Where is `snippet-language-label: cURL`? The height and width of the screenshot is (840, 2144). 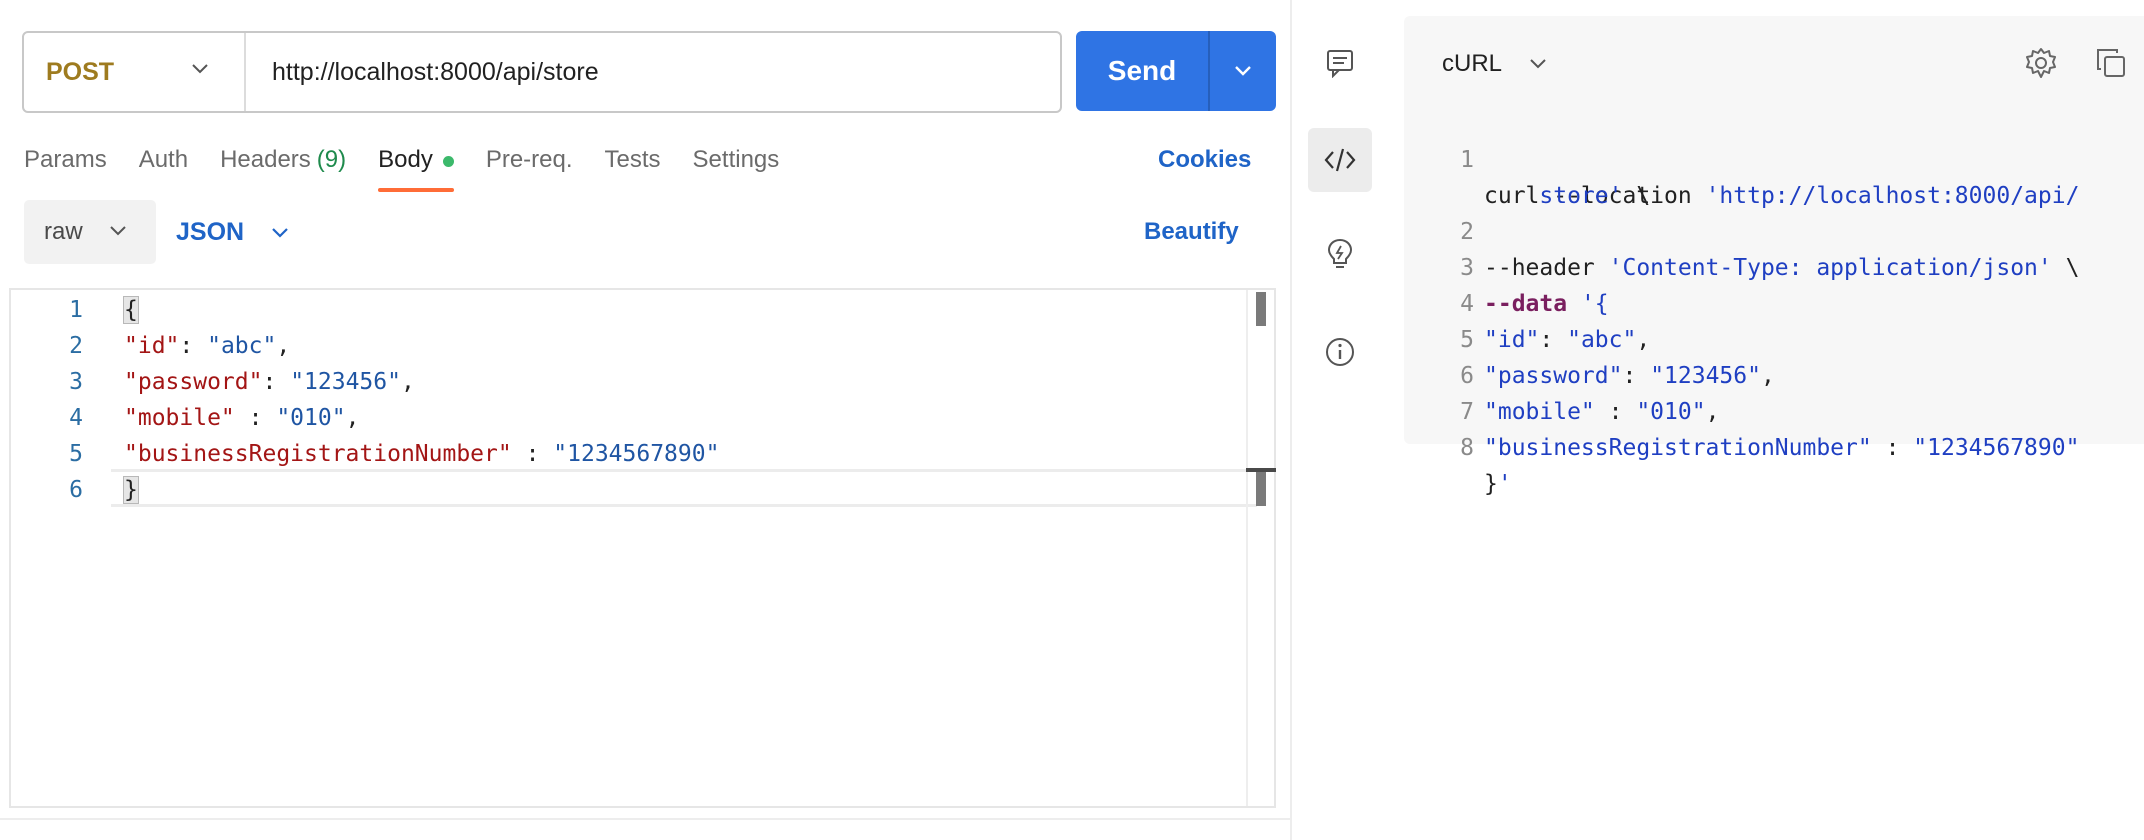
snippet-language-label: cURL is located at coordinates (1472, 63).